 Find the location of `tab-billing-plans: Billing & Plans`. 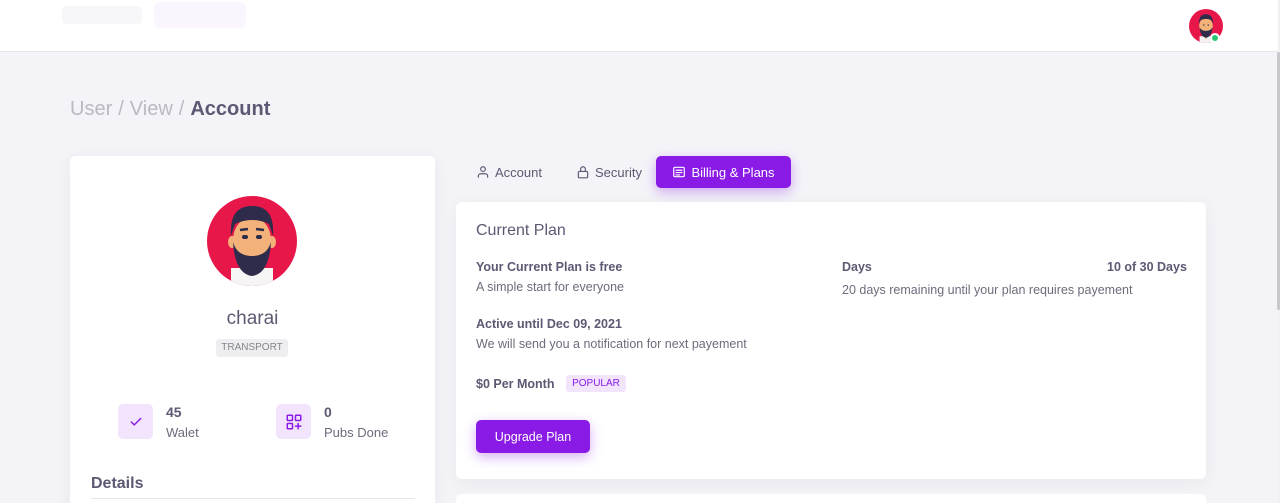

tab-billing-plans: Billing & Plans is located at coordinates (723, 172).